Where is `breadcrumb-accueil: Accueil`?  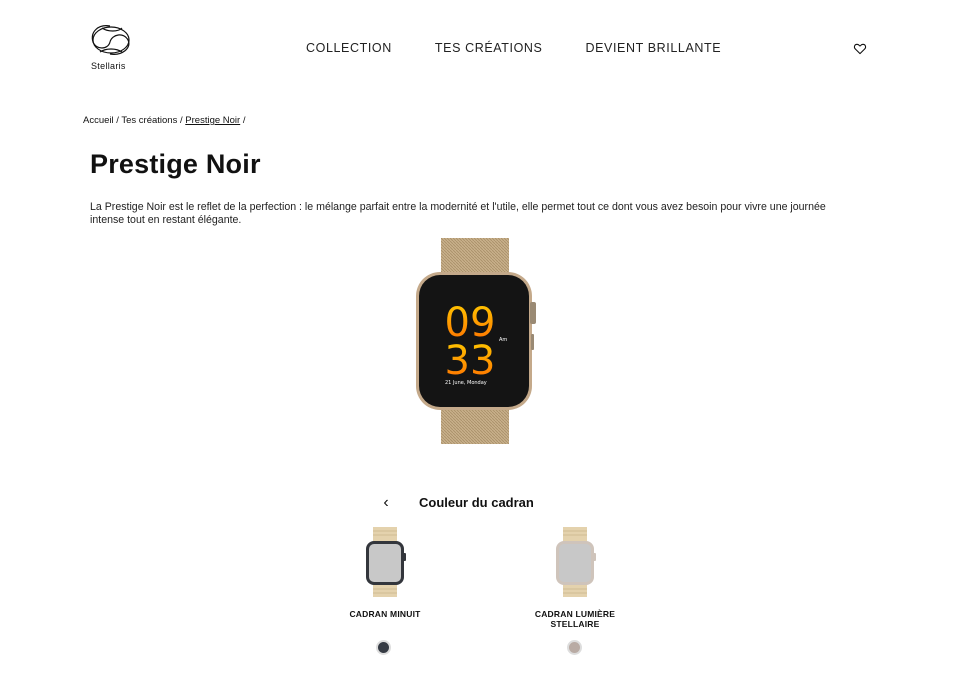 breadcrumb-accueil: Accueil is located at coordinates (98, 120).